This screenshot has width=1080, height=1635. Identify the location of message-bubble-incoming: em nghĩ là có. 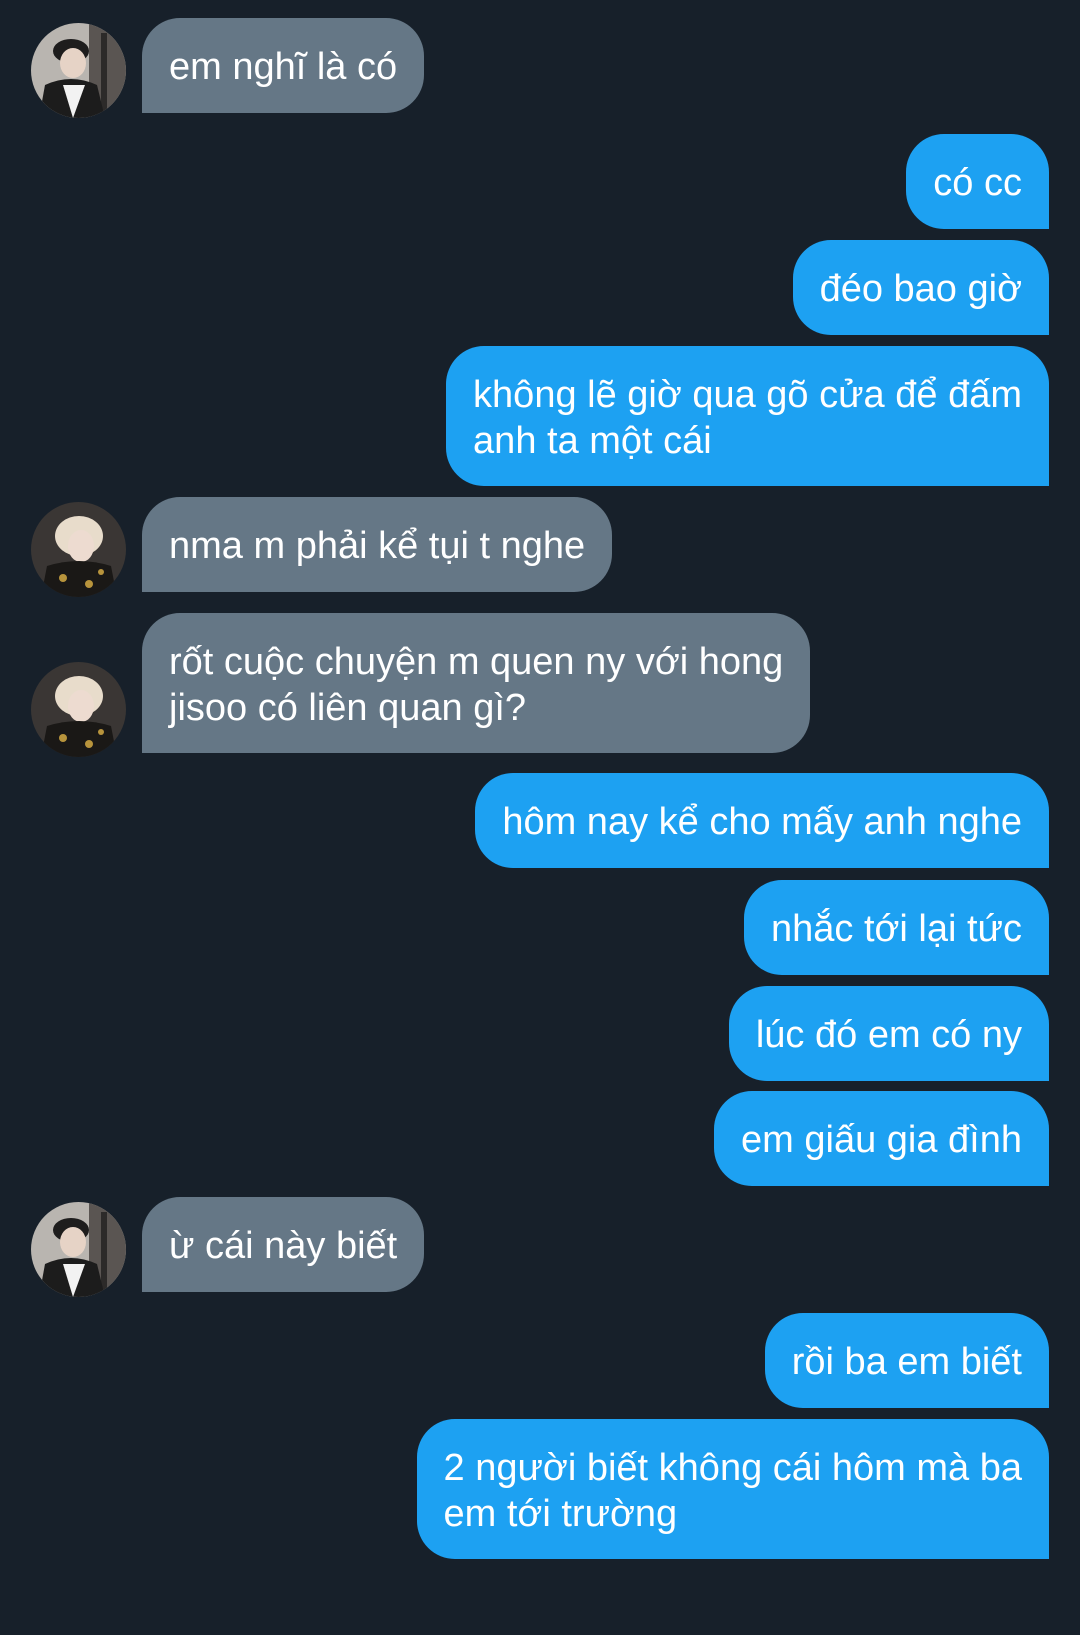
(283, 65).